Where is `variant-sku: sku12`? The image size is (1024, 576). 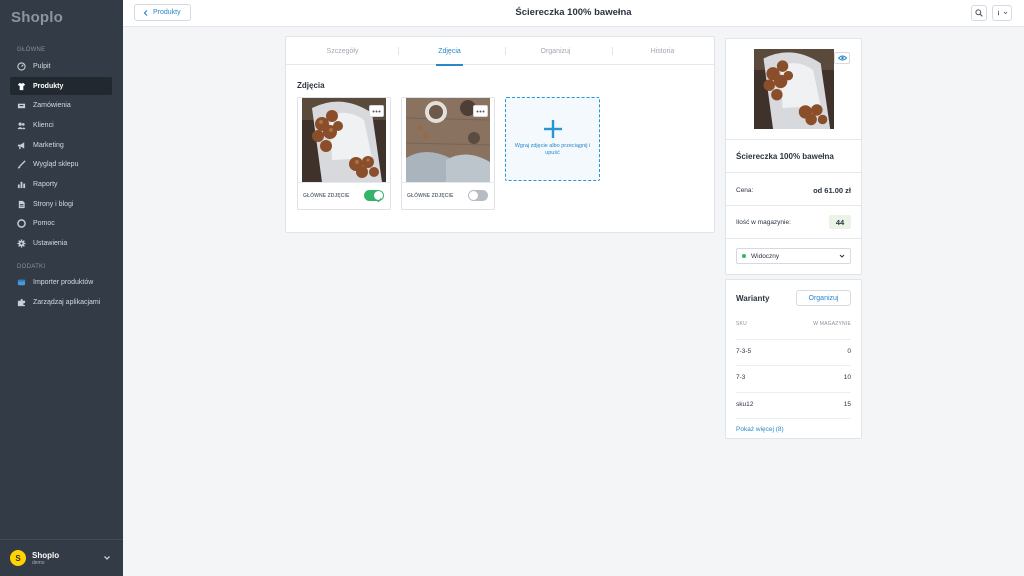
variant-sku: sku12 is located at coordinates (745, 404).